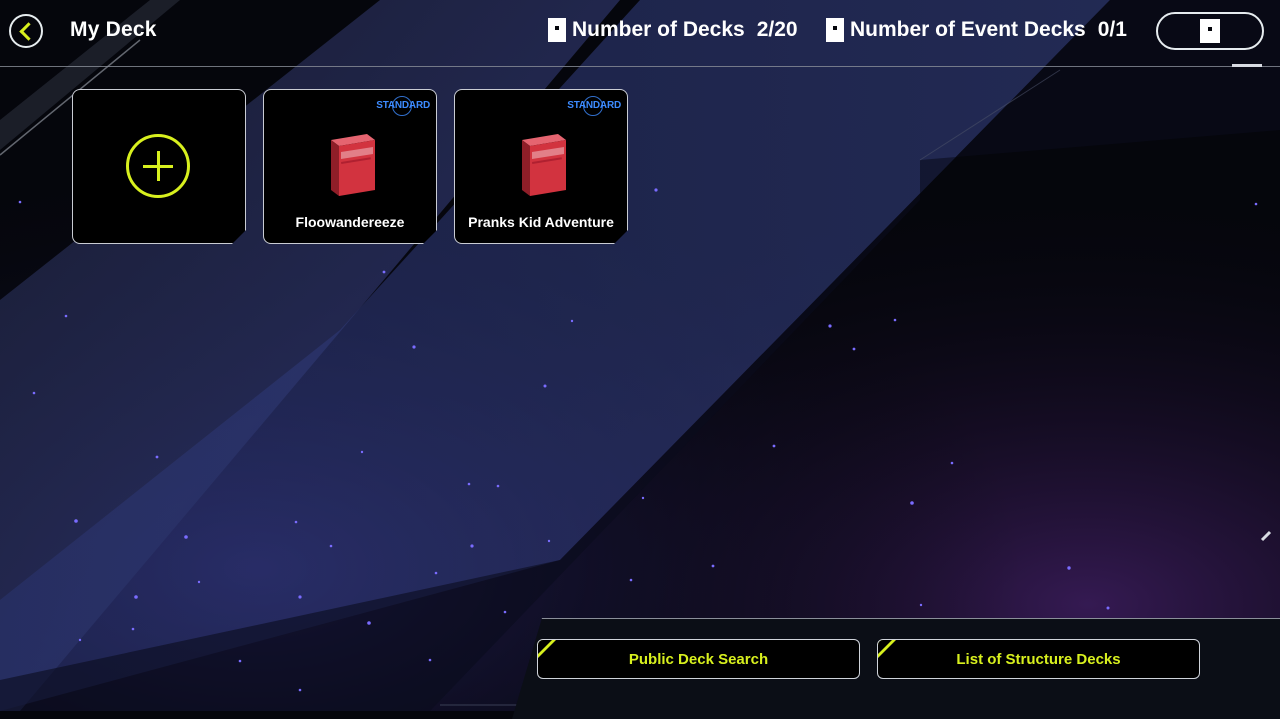 This screenshot has height=719, width=1280. What do you see at coordinates (1112, 29) in the screenshot?
I see `event-deck-count-value: 0/1` at bounding box center [1112, 29].